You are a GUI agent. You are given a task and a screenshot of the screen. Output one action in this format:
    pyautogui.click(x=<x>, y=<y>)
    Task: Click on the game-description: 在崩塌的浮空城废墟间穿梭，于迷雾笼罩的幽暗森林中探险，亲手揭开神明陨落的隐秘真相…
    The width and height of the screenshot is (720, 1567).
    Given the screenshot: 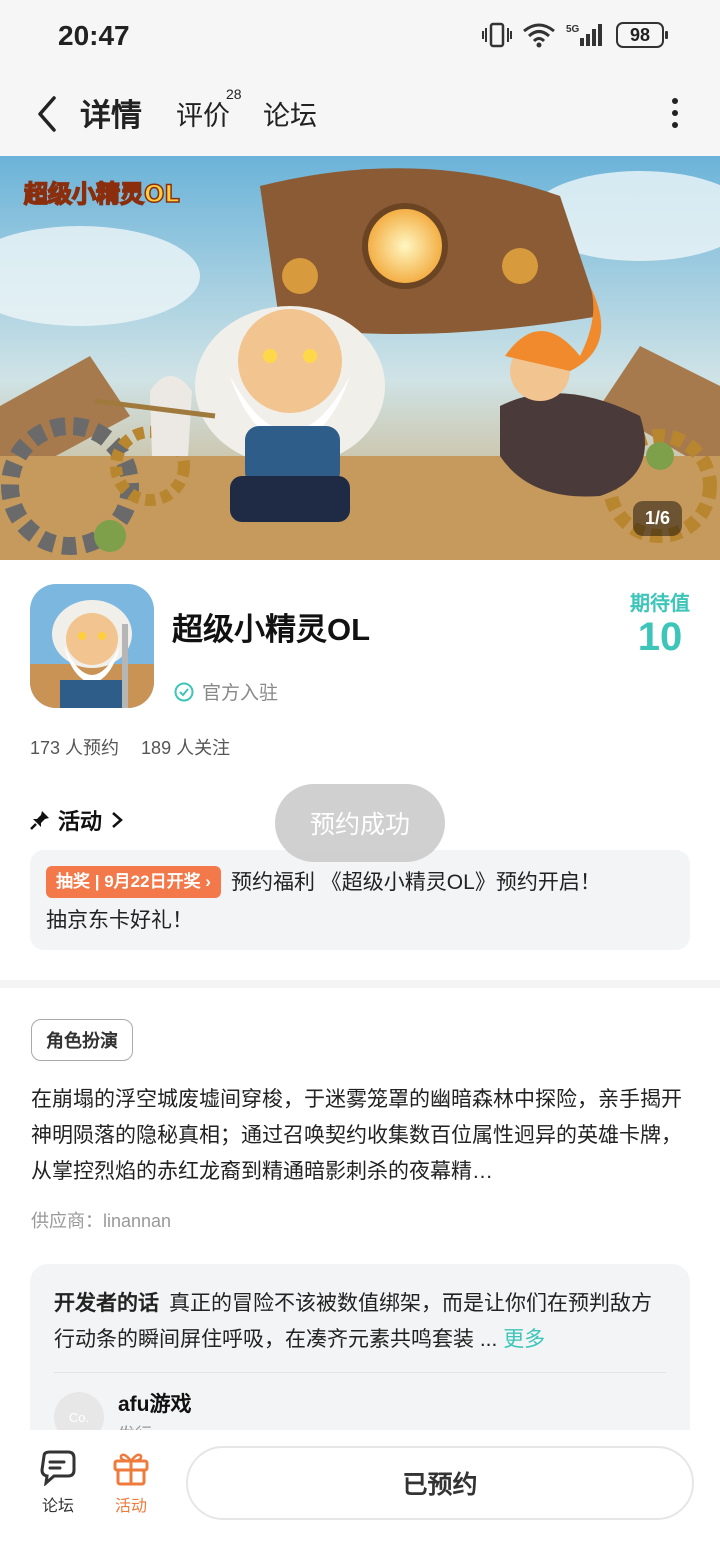 What is the action you would take?
    pyautogui.click(x=361, y=1136)
    